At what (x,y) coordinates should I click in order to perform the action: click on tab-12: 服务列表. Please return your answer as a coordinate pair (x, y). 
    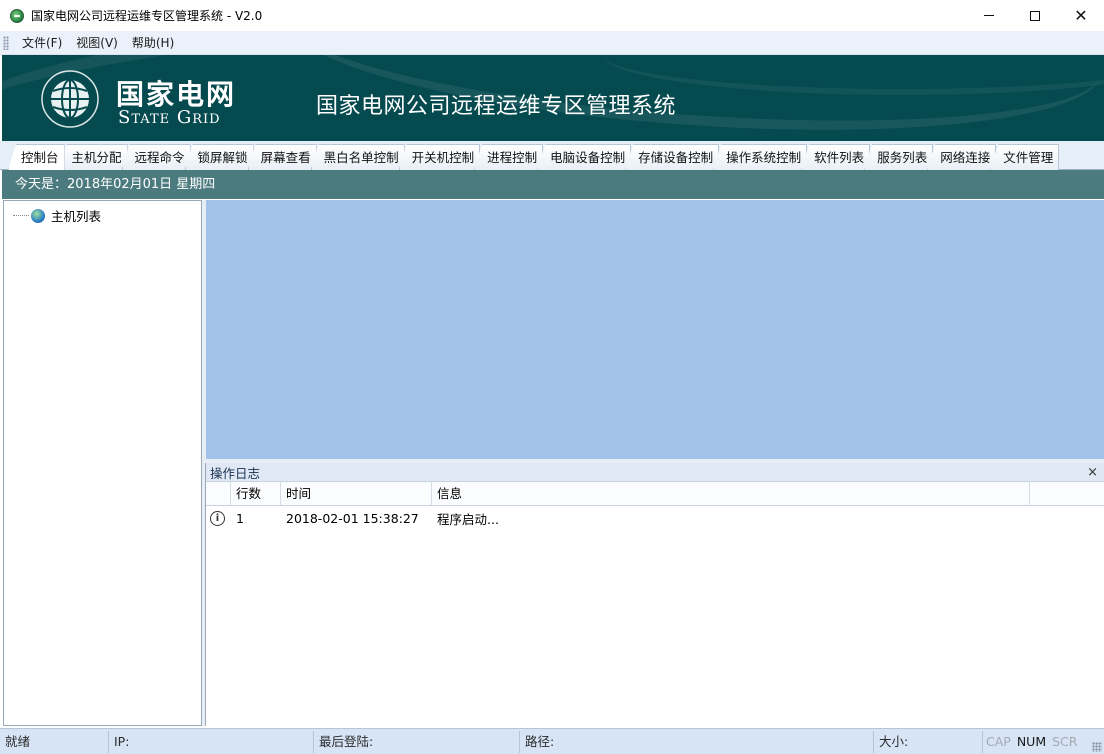
    Looking at the image, I should click on (899, 157).